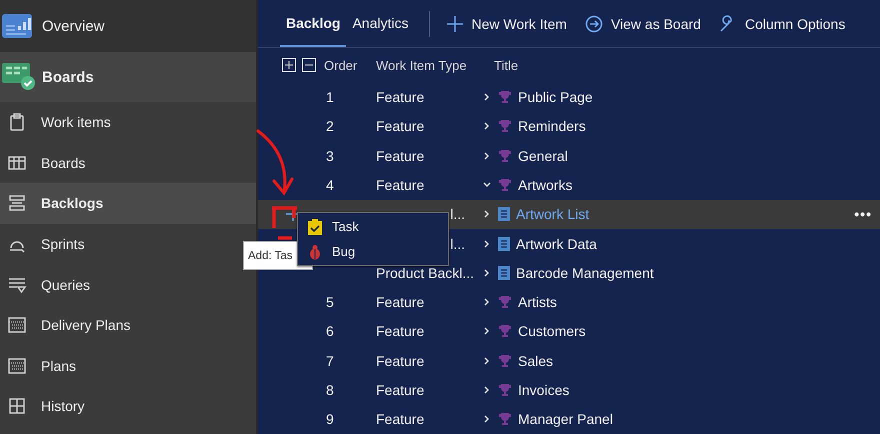 The image size is (880, 434). Describe the element at coordinates (330, 126) in the screenshot. I see `order-cell: 2` at that location.